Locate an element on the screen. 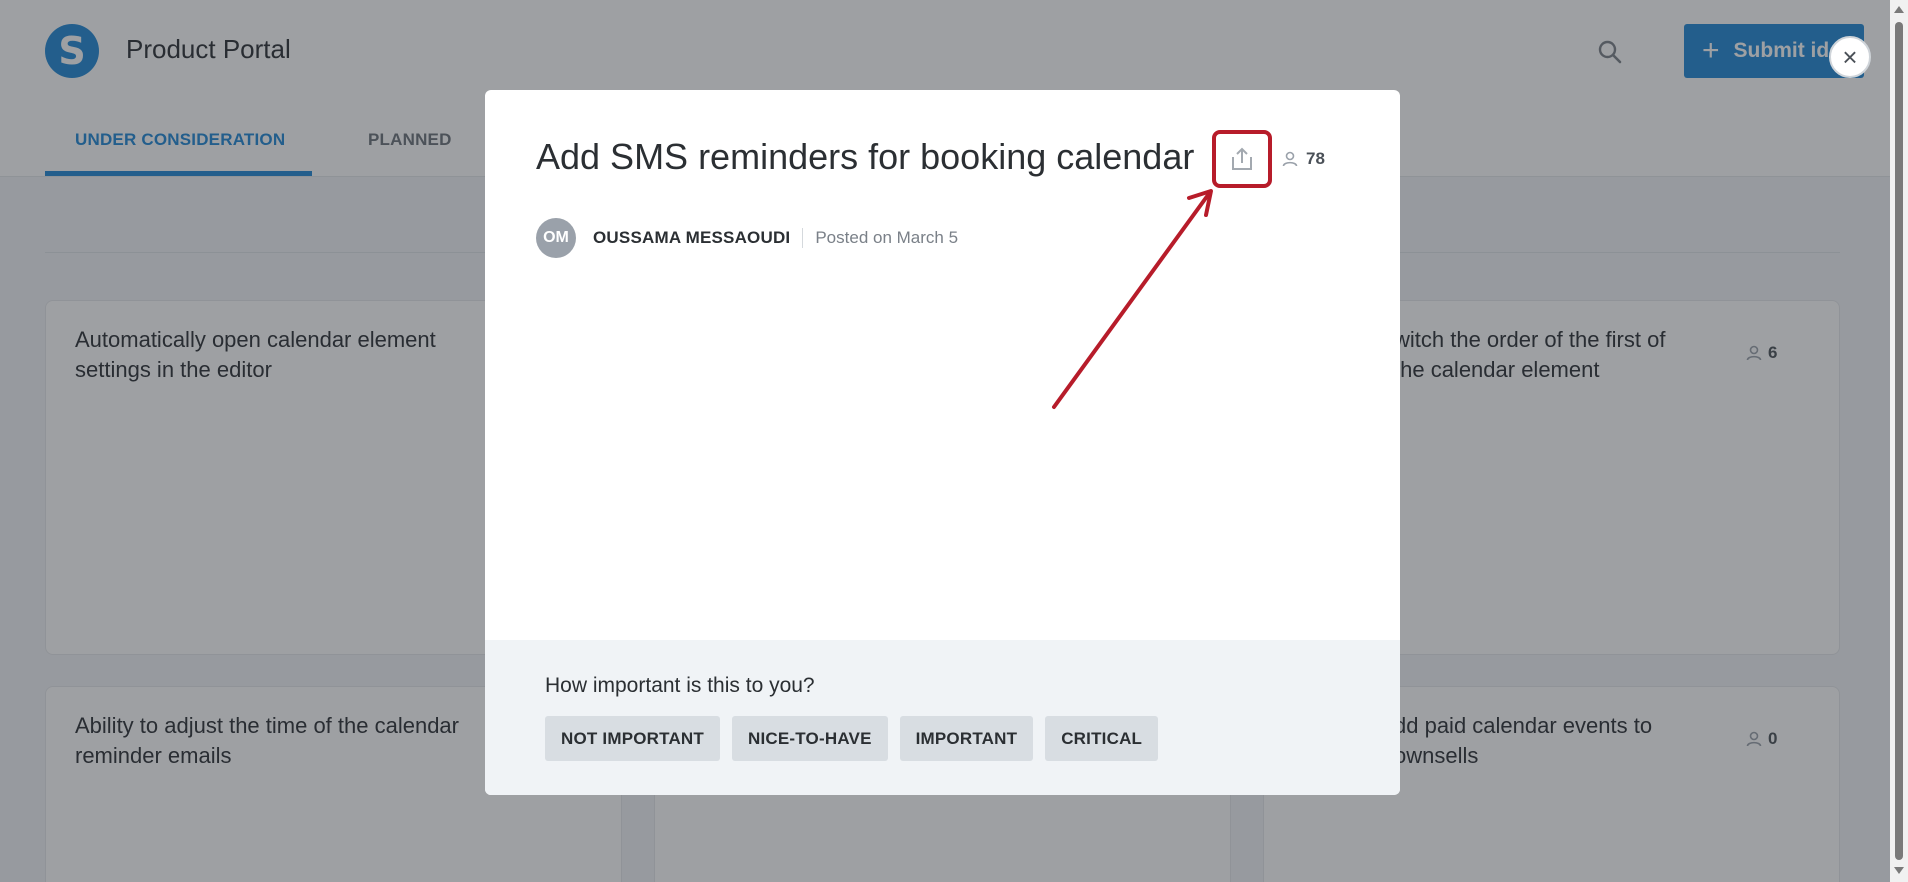  idea-votes: 78 is located at coordinates (1303, 159).